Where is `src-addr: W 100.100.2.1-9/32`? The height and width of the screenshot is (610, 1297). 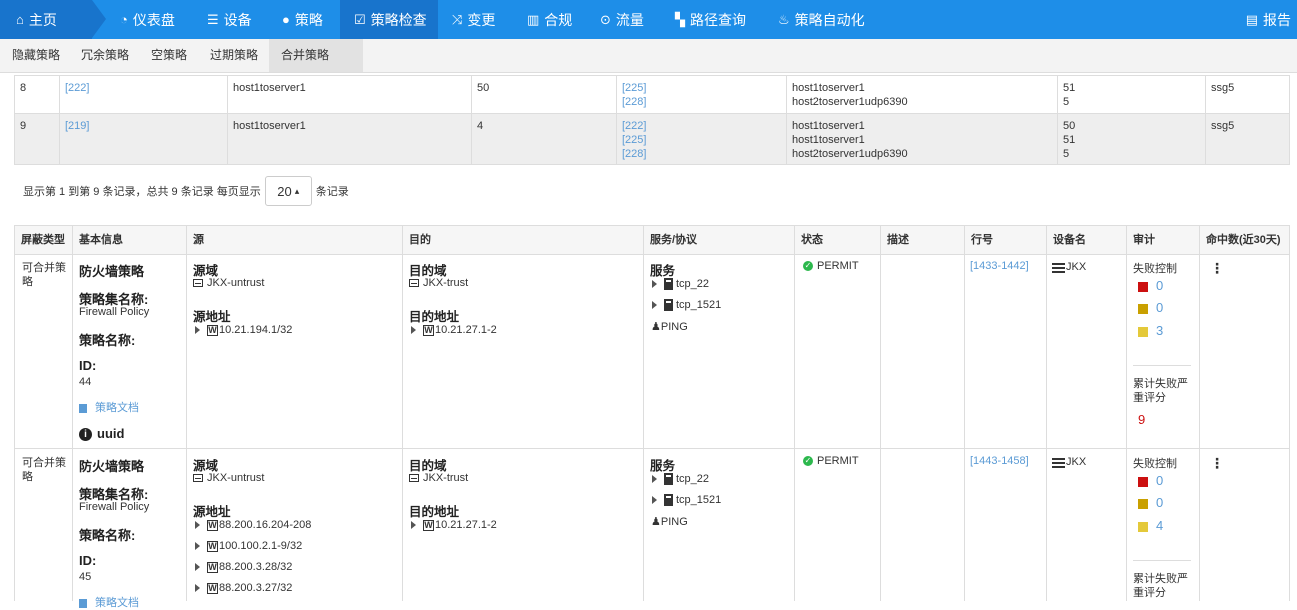 src-addr: W 100.100.2.1-9/32 is located at coordinates (248, 546).